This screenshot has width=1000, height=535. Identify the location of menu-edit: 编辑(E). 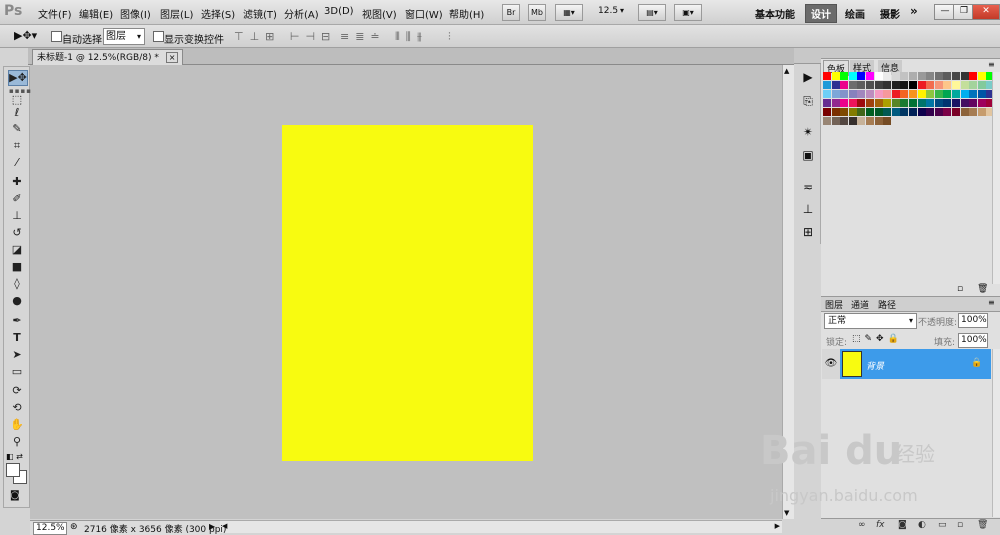
(96, 13).